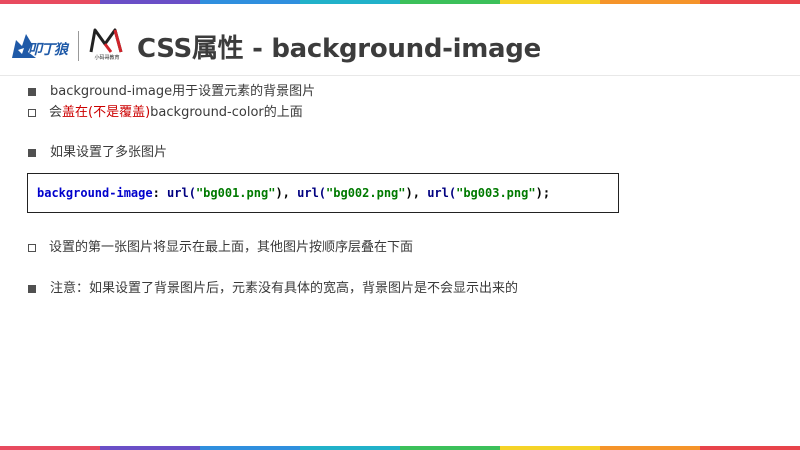 Image resolution: width=800 pixels, height=450 pixels. Describe the element at coordinates (48, 50) in the screenshot. I see `koudinglang-logo-text: 叩丁狼` at that location.